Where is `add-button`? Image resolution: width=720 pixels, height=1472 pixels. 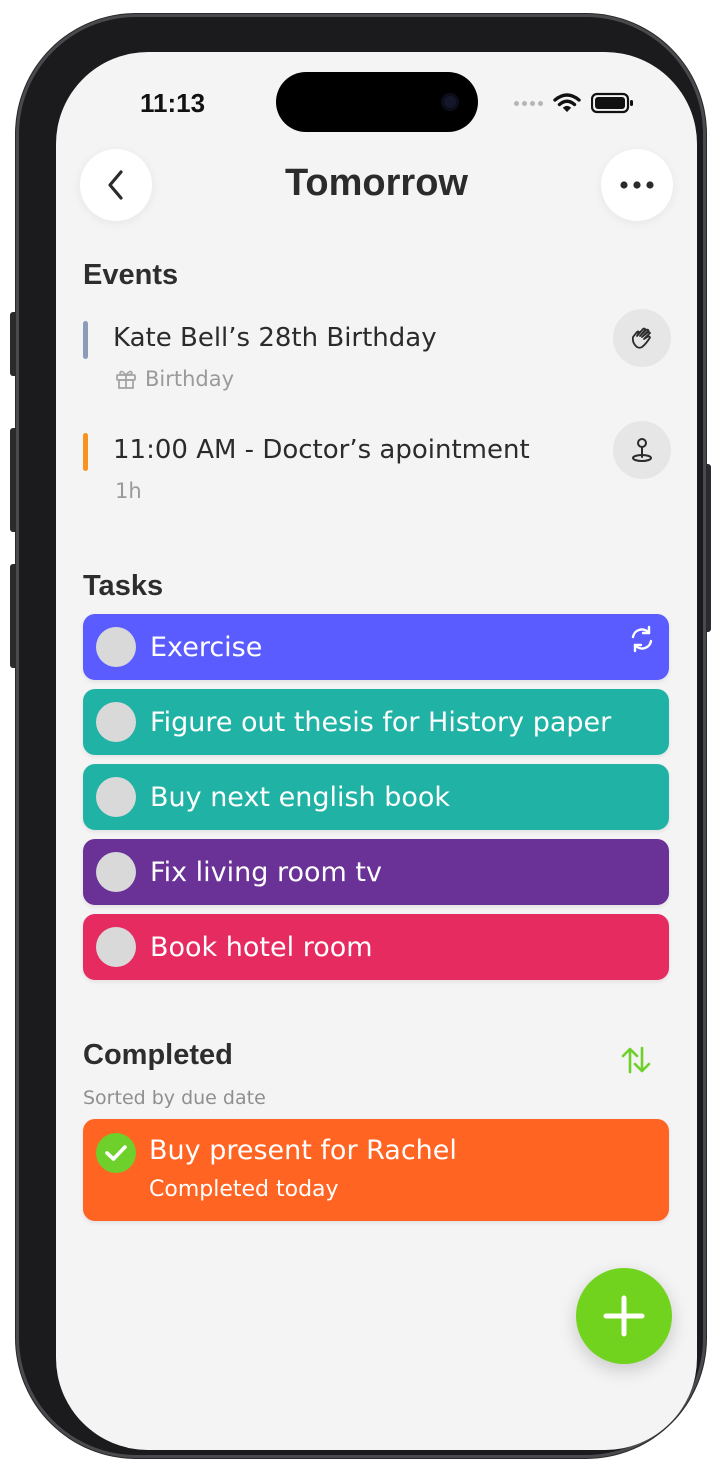 add-button is located at coordinates (624, 1316).